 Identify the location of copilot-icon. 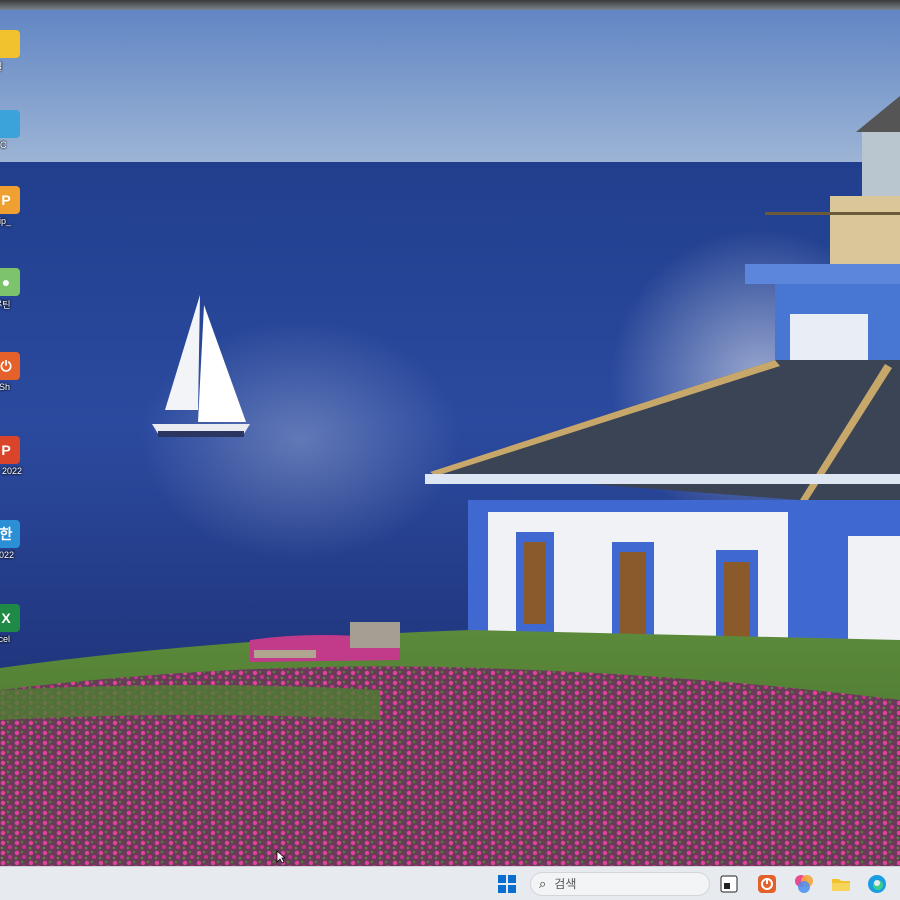
(804, 884).